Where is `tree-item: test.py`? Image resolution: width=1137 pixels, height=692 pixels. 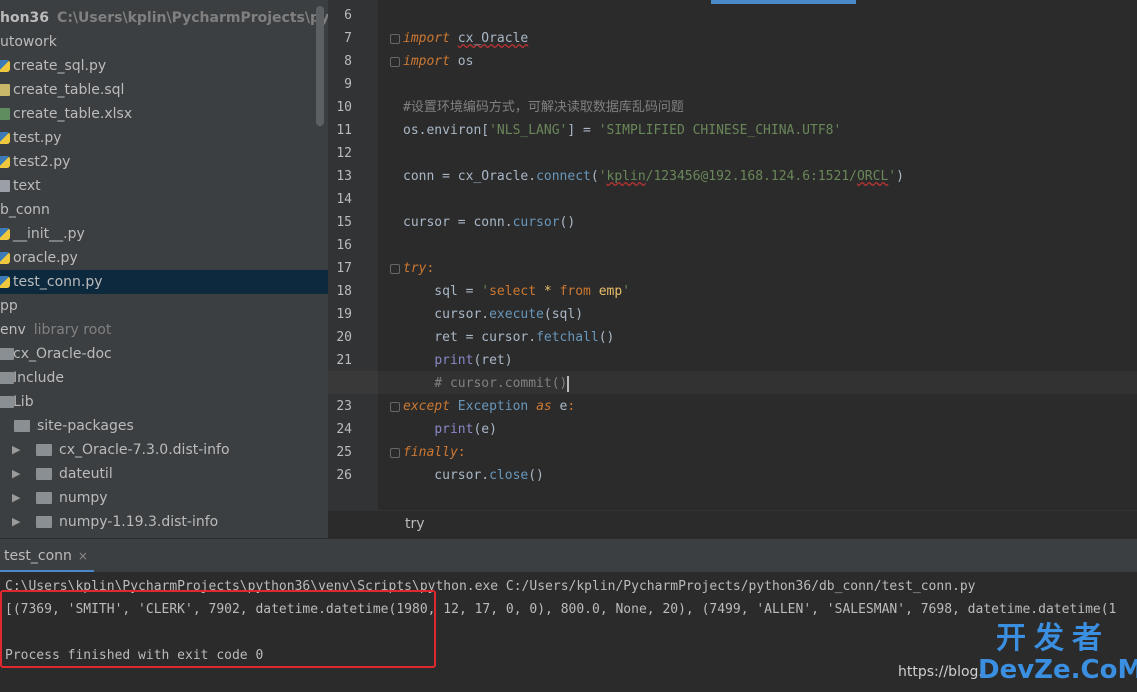 tree-item: test.py is located at coordinates (164, 138).